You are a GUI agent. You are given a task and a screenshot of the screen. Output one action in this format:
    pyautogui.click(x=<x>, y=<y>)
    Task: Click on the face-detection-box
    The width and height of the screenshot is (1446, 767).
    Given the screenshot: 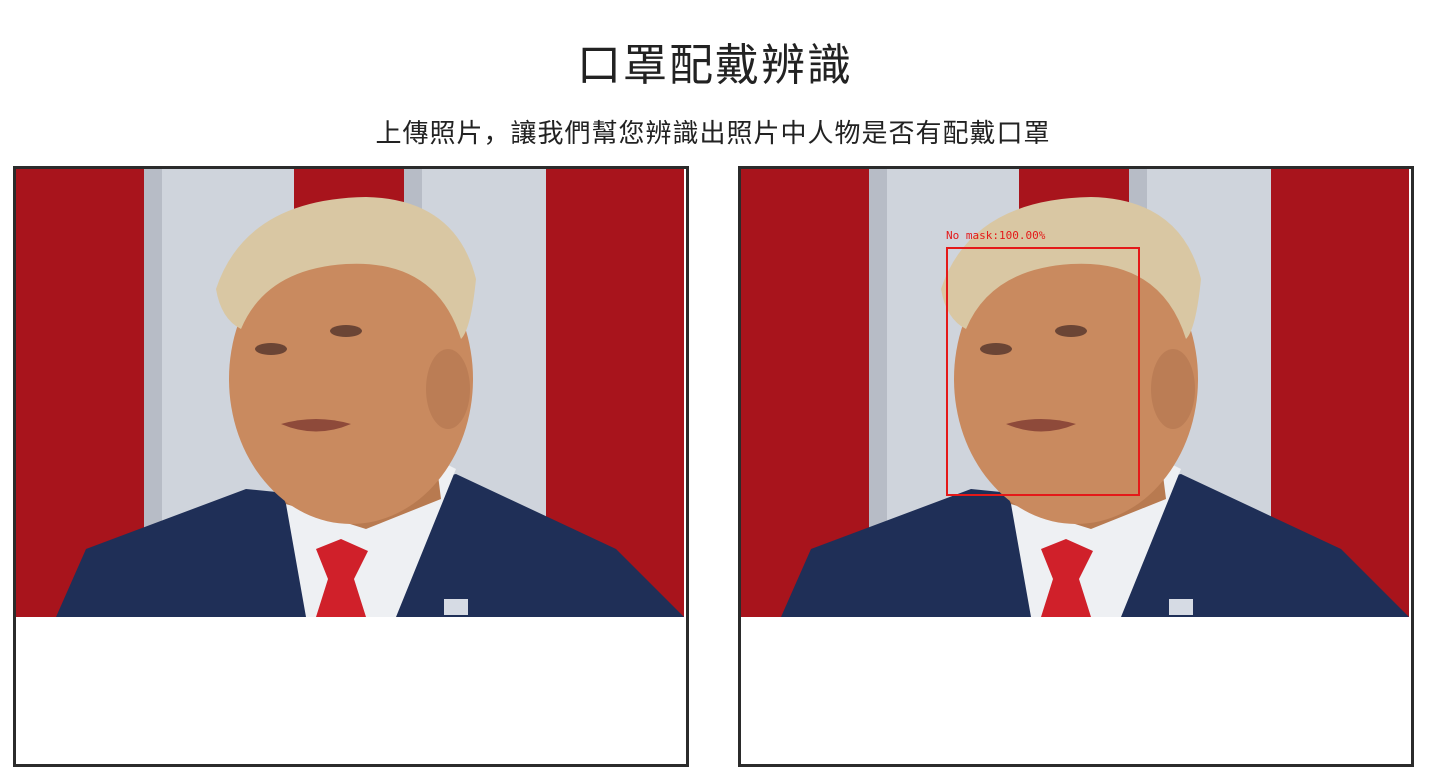 What is the action you would take?
    pyautogui.click(x=1043, y=371)
    